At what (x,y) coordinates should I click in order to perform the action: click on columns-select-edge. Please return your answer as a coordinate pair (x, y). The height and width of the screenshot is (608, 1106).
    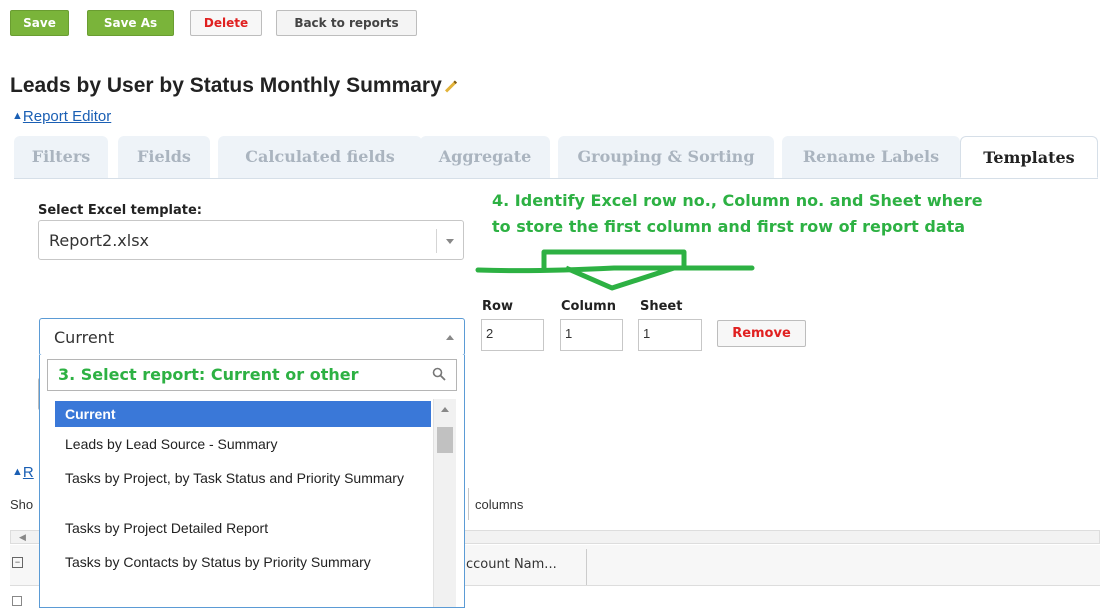
    Looking at the image, I should click on (467, 504).